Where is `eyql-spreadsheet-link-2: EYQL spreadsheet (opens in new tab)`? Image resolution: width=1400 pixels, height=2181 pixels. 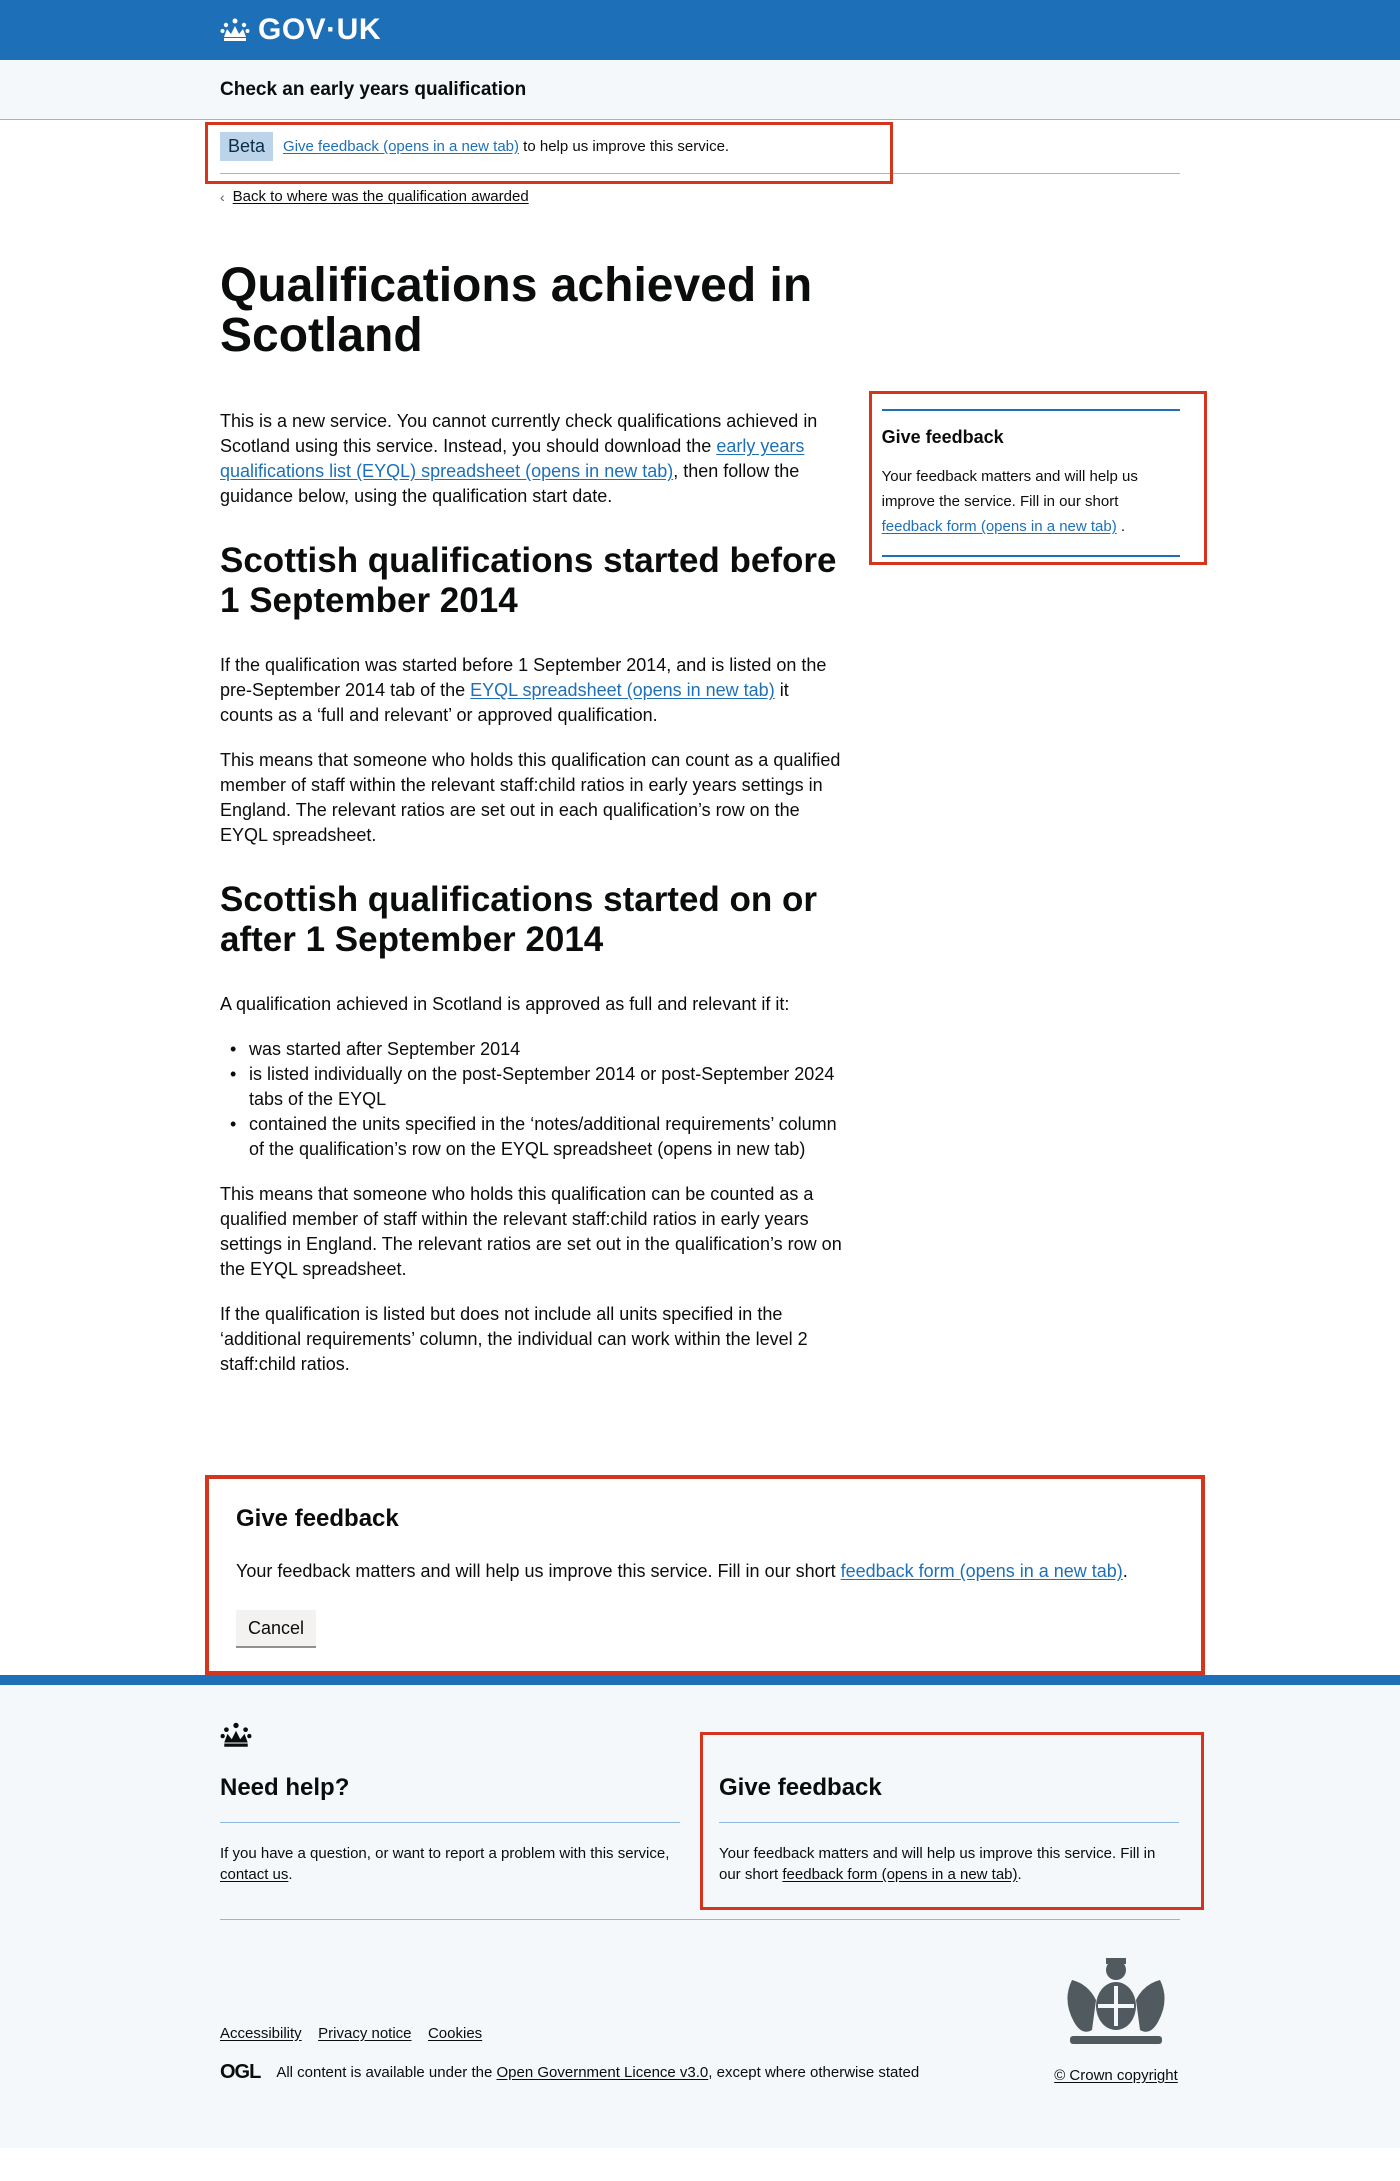
eyql-spreadsheet-link-2: EYQL spreadsheet (opens in new tab) is located at coordinates (622, 690).